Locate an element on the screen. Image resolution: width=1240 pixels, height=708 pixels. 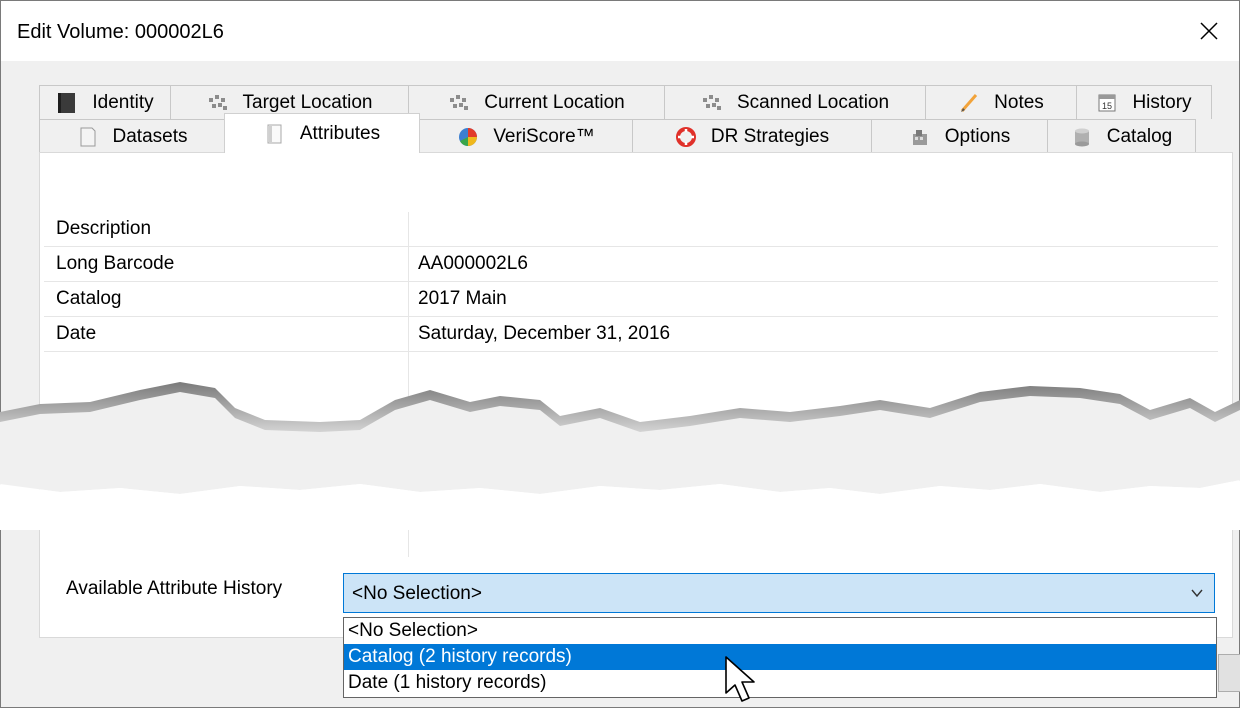
tab-label: History is located at coordinates (1162, 102).